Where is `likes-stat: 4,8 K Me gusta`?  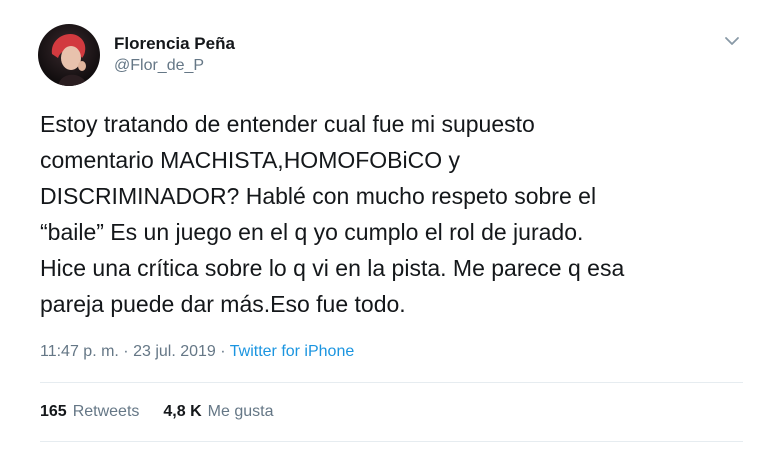
likes-stat: 4,8 K Me gusta is located at coordinates (218, 412).